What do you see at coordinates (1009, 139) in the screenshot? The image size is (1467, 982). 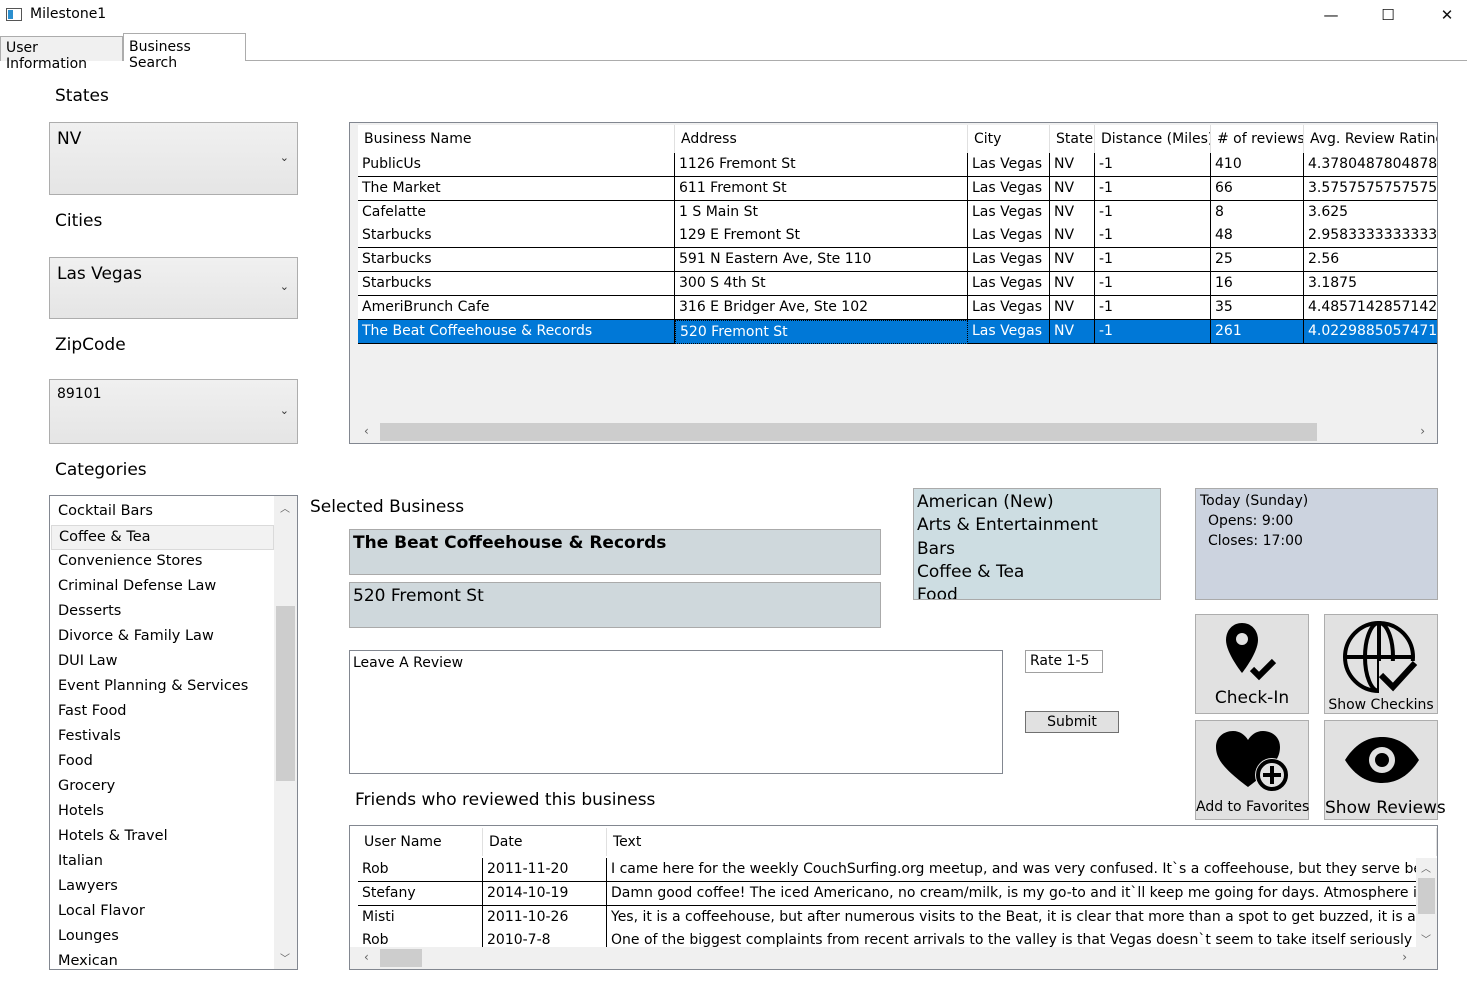 I see `column-header: City` at bounding box center [1009, 139].